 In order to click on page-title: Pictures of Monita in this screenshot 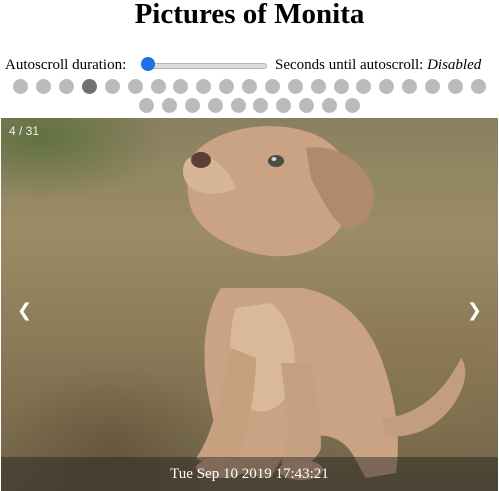, I will do `click(249, 15)`.